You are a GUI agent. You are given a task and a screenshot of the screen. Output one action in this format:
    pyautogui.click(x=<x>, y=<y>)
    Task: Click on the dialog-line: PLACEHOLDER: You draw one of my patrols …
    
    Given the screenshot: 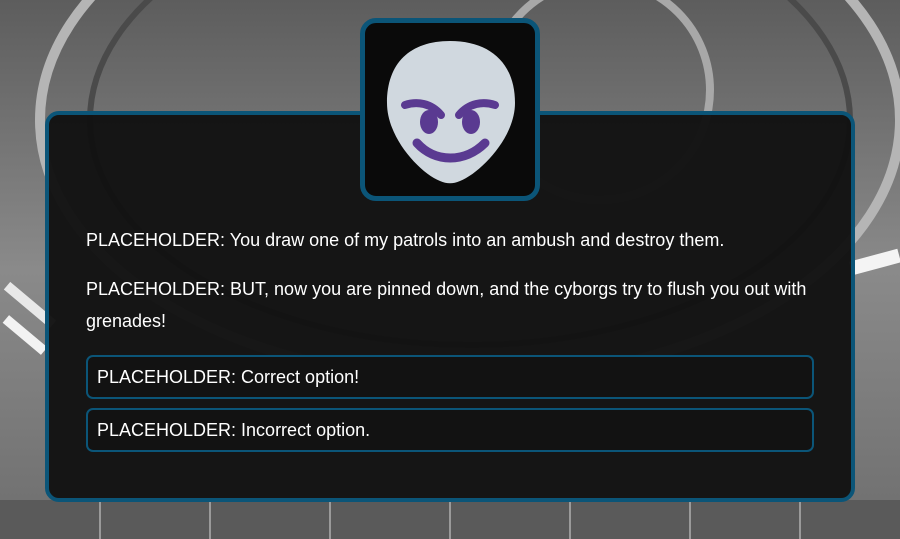 What is the action you would take?
    pyautogui.click(x=405, y=240)
    